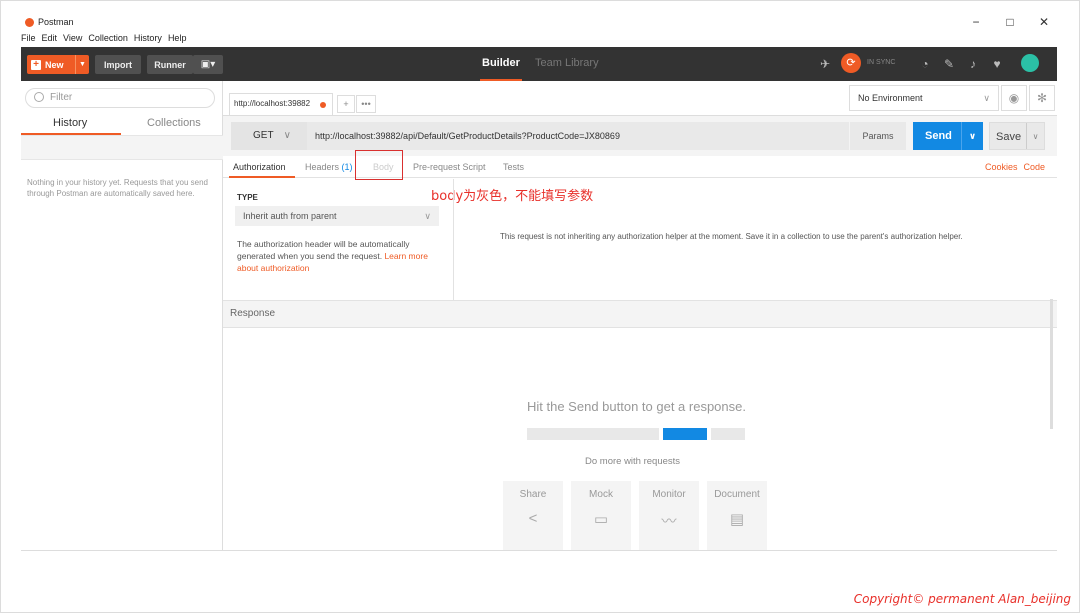 This screenshot has width=1080, height=613. Describe the element at coordinates (449, 167) in the screenshot. I see `tab-prerequest-script: Pre-request Script` at that location.